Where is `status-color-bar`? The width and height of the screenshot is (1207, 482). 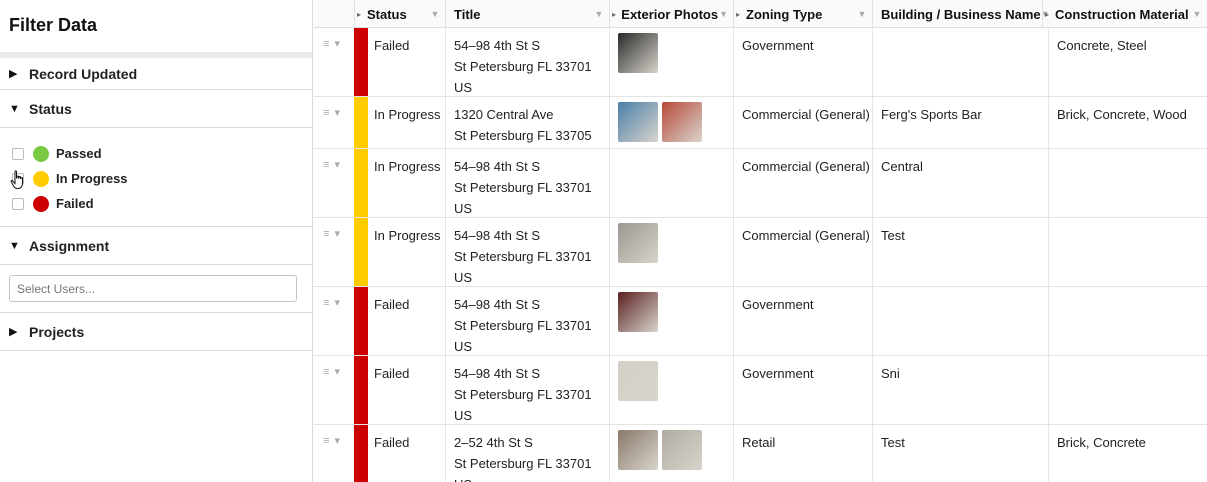 status-color-bar is located at coordinates (361, 183).